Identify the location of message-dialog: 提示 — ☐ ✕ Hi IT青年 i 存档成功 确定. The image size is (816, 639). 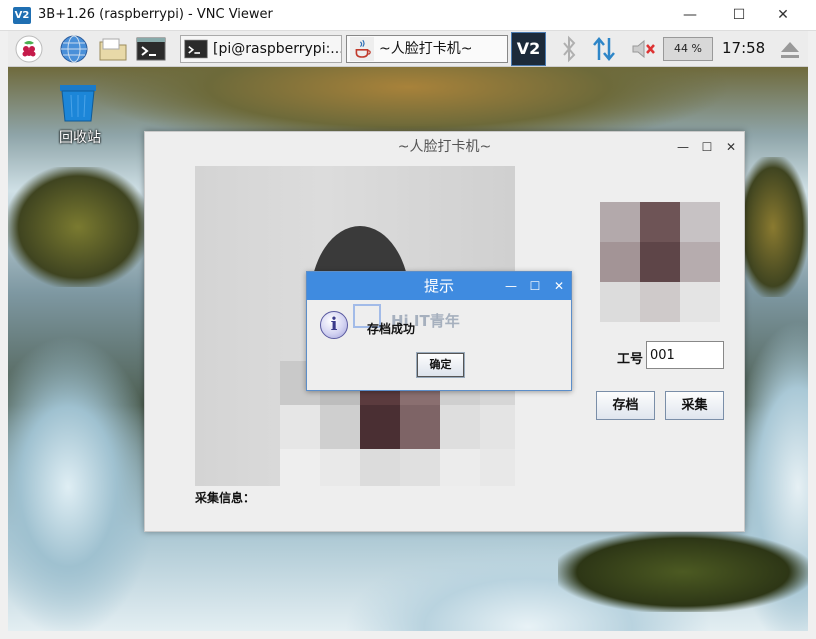
(439, 331).